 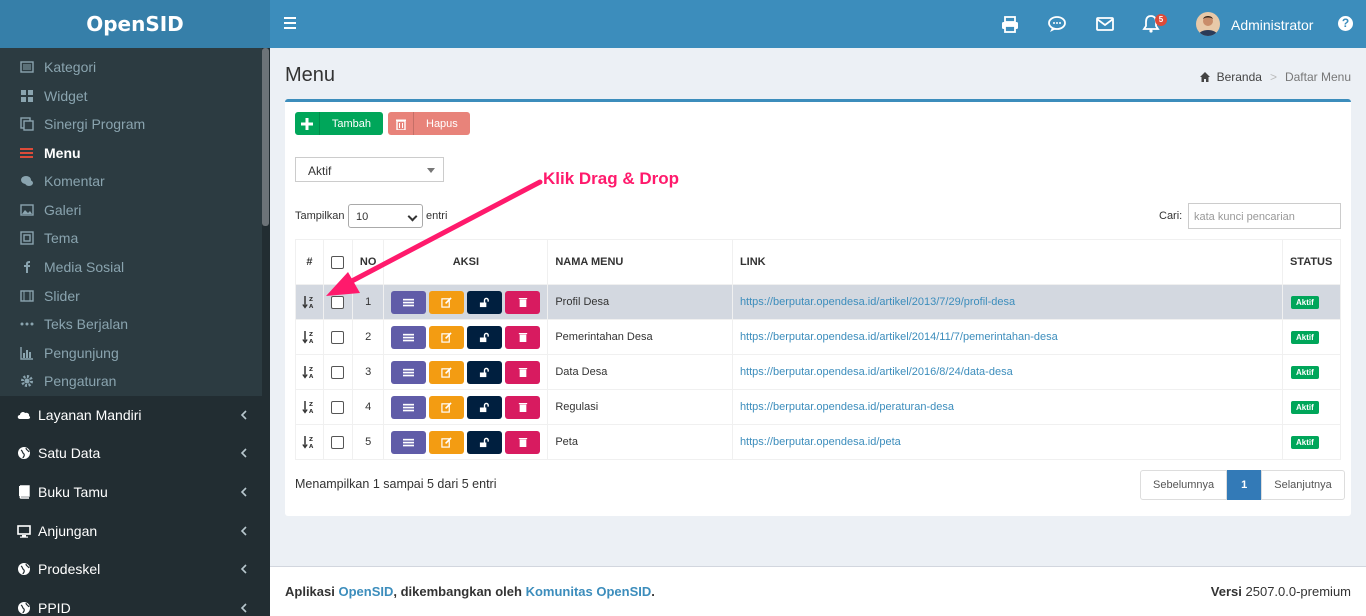 What do you see at coordinates (1105, 24) in the screenshot?
I see `envelope-icon` at bounding box center [1105, 24].